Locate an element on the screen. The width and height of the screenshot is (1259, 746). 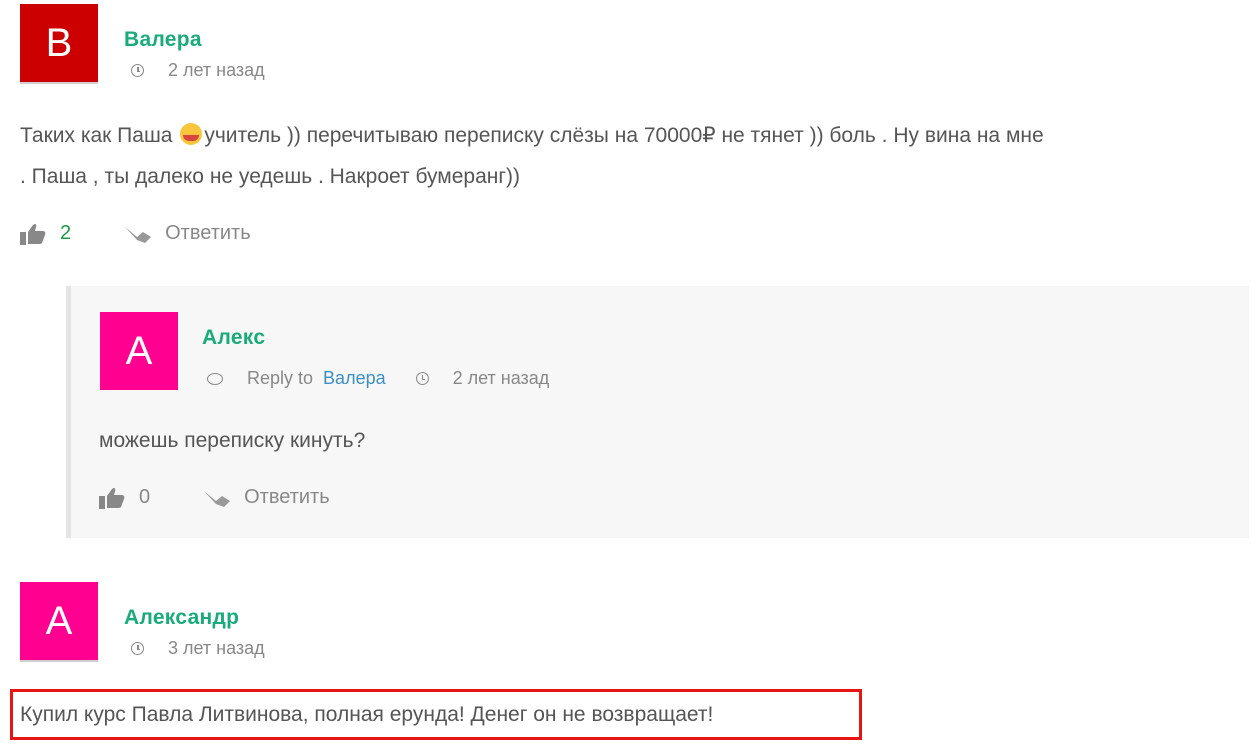
comment-author: Алекс is located at coordinates (233, 338).